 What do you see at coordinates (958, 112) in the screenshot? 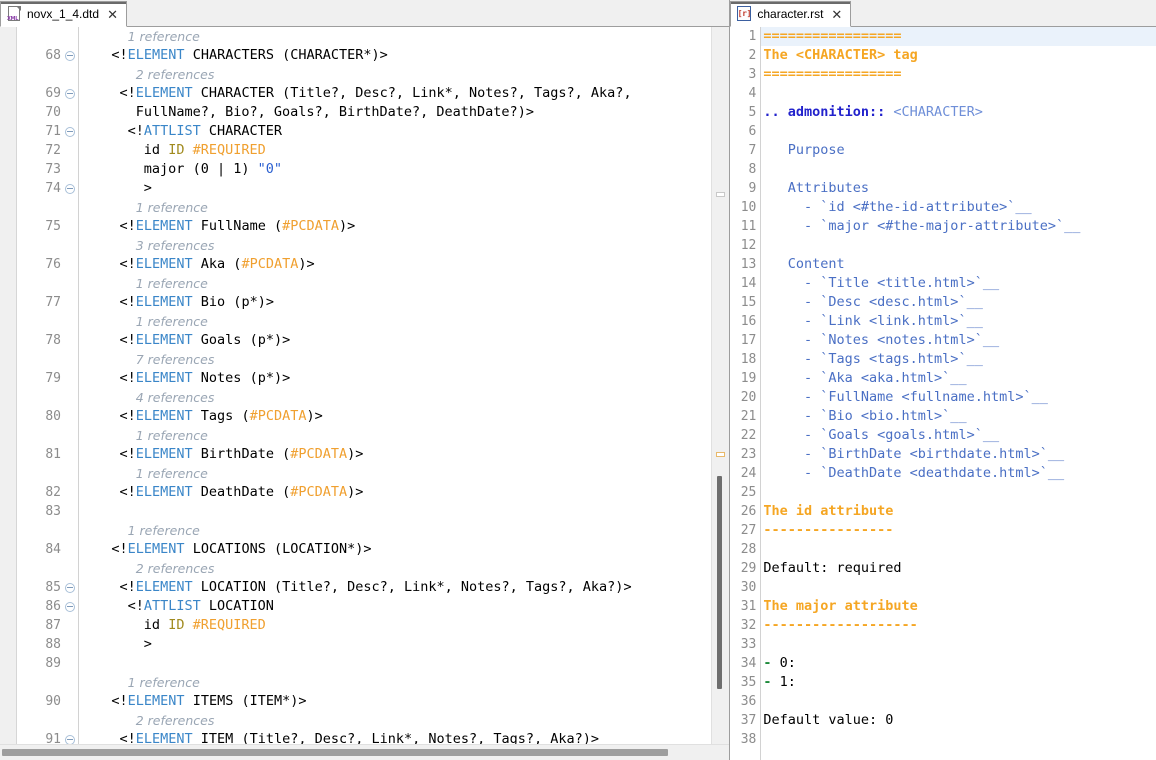
I see `code-line: .. admonition:: <CHARACTER>` at bounding box center [958, 112].